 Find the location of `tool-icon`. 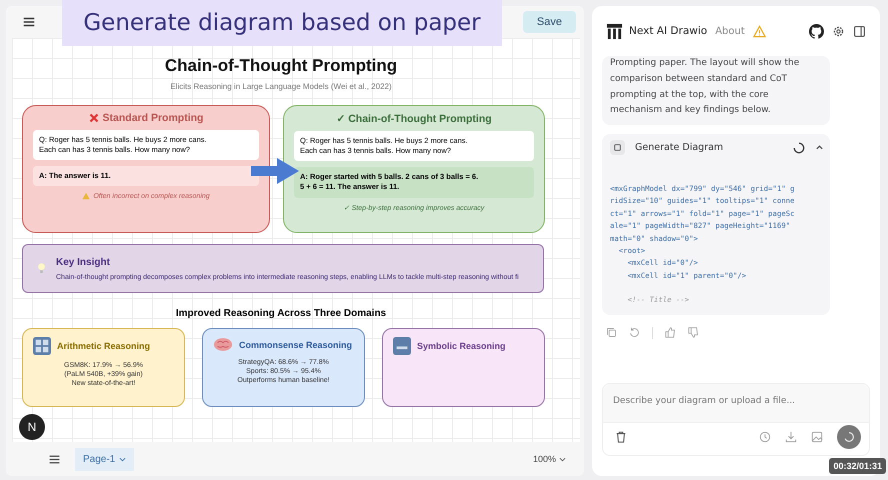

tool-icon is located at coordinates (617, 147).